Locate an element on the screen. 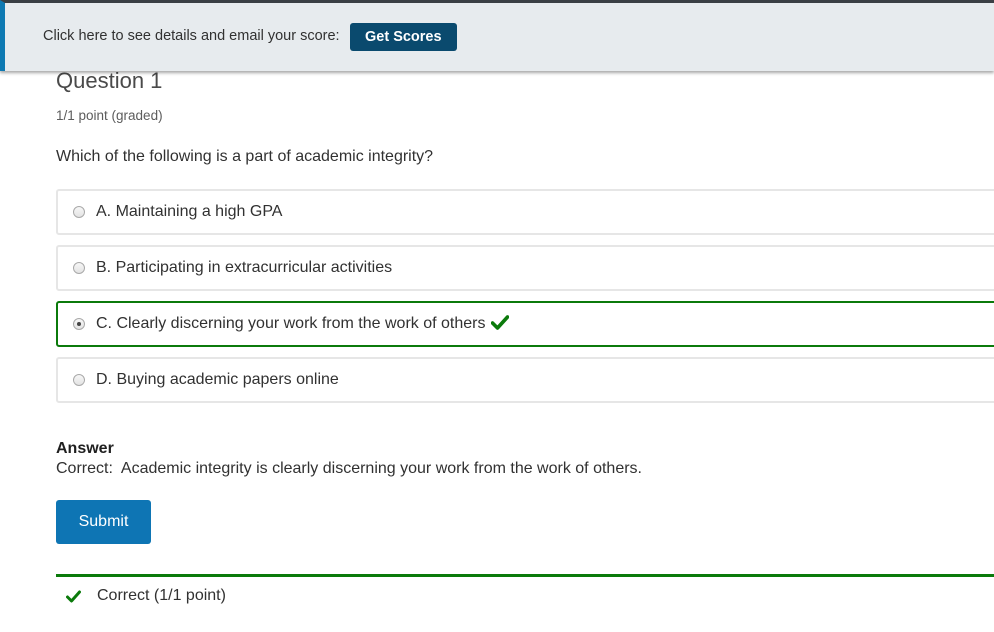  status-divider is located at coordinates (525, 575).